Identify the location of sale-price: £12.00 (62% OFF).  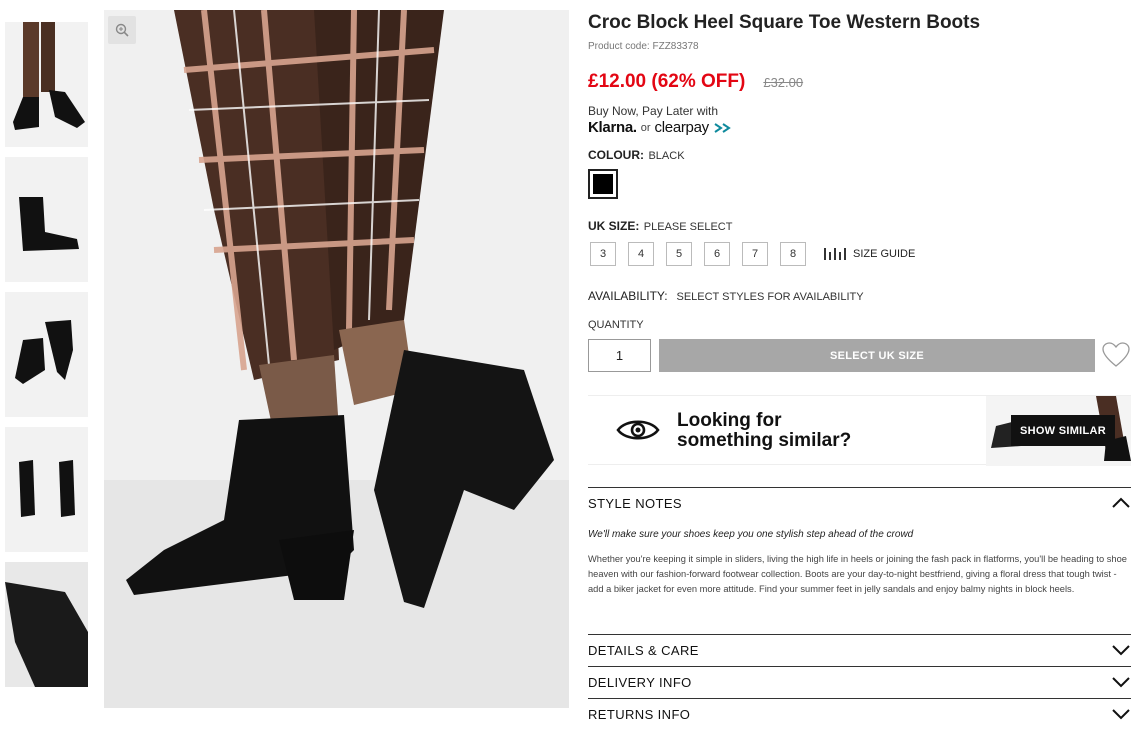
(667, 81).